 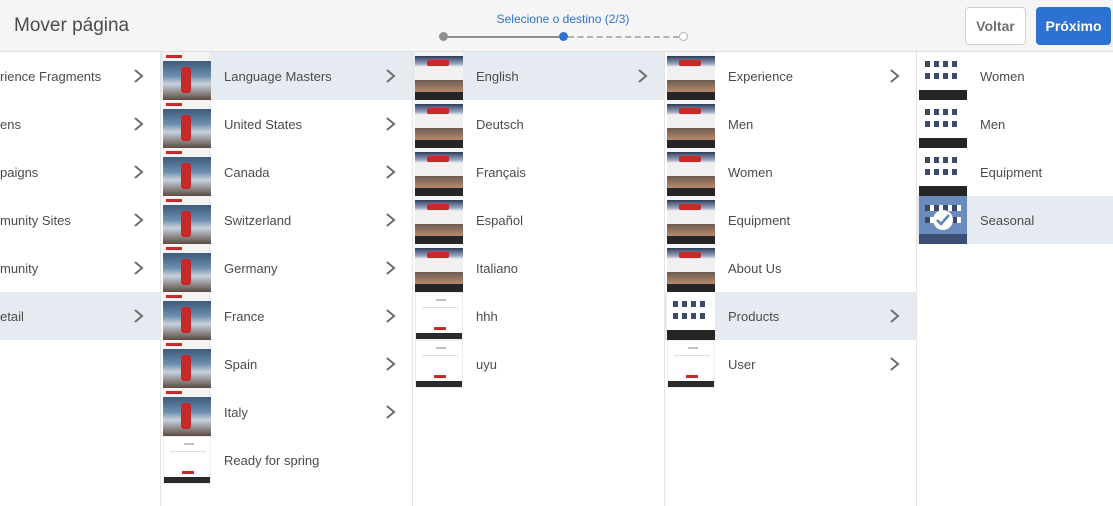 What do you see at coordinates (499, 220) in the screenshot?
I see `item-label: Español` at bounding box center [499, 220].